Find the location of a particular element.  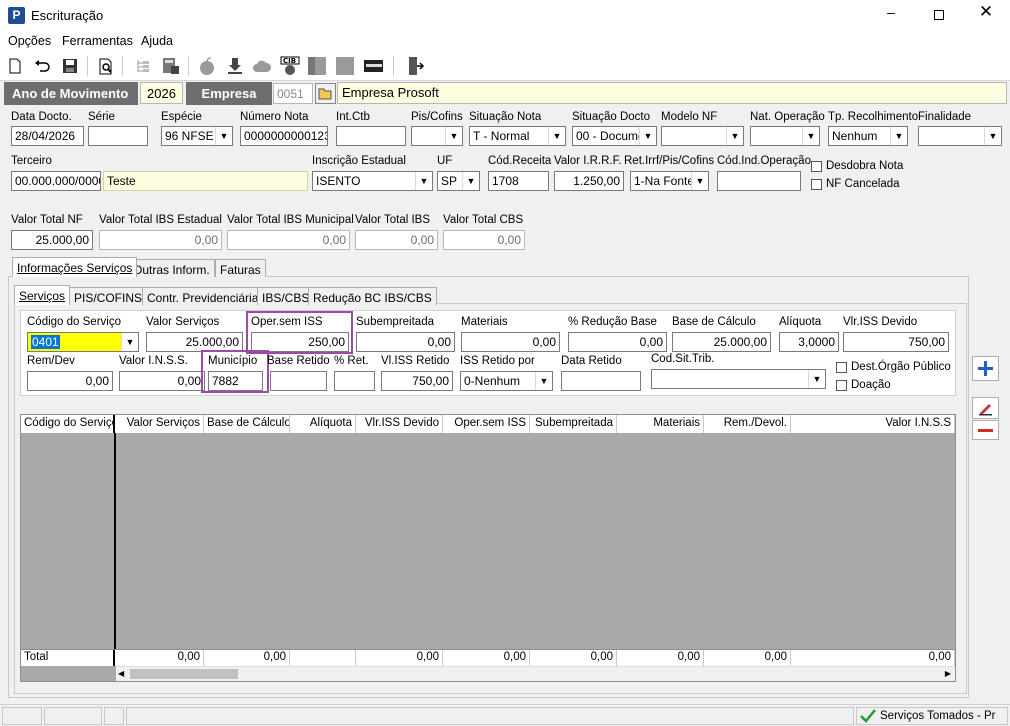

especie-select: 96 NFSE ▼ is located at coordinates (197, 136).